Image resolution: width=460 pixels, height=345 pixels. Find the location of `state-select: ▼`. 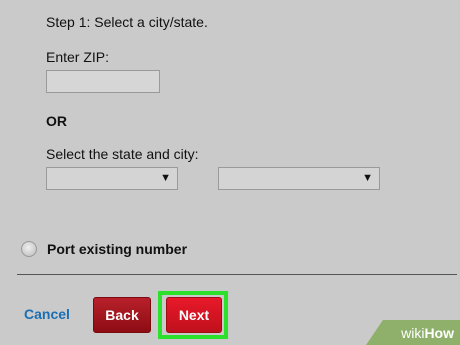

state-select: ▼ is located at coordinates (112, 178).